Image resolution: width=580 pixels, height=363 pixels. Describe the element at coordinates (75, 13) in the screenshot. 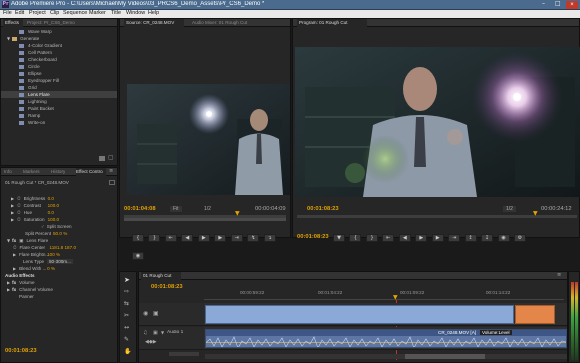

I see `menu-sequence: Sequence` at that location.